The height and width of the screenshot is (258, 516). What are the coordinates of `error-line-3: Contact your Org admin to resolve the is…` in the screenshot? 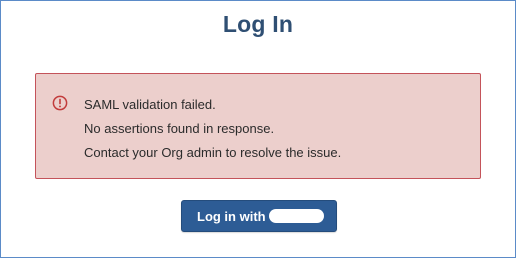 It's located at (213, 152).